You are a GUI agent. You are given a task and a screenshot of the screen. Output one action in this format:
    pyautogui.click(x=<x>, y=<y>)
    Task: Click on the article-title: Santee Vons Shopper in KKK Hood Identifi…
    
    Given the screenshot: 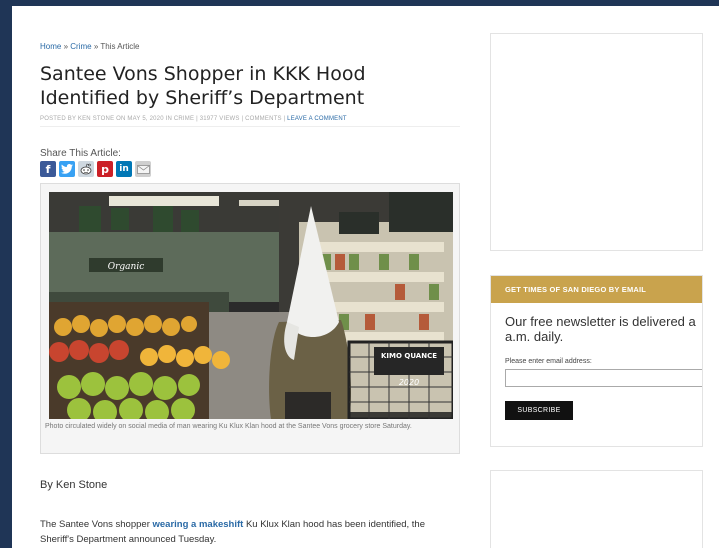 What is the action you would take?
    pyautogui.click(x=203, y=86)
    